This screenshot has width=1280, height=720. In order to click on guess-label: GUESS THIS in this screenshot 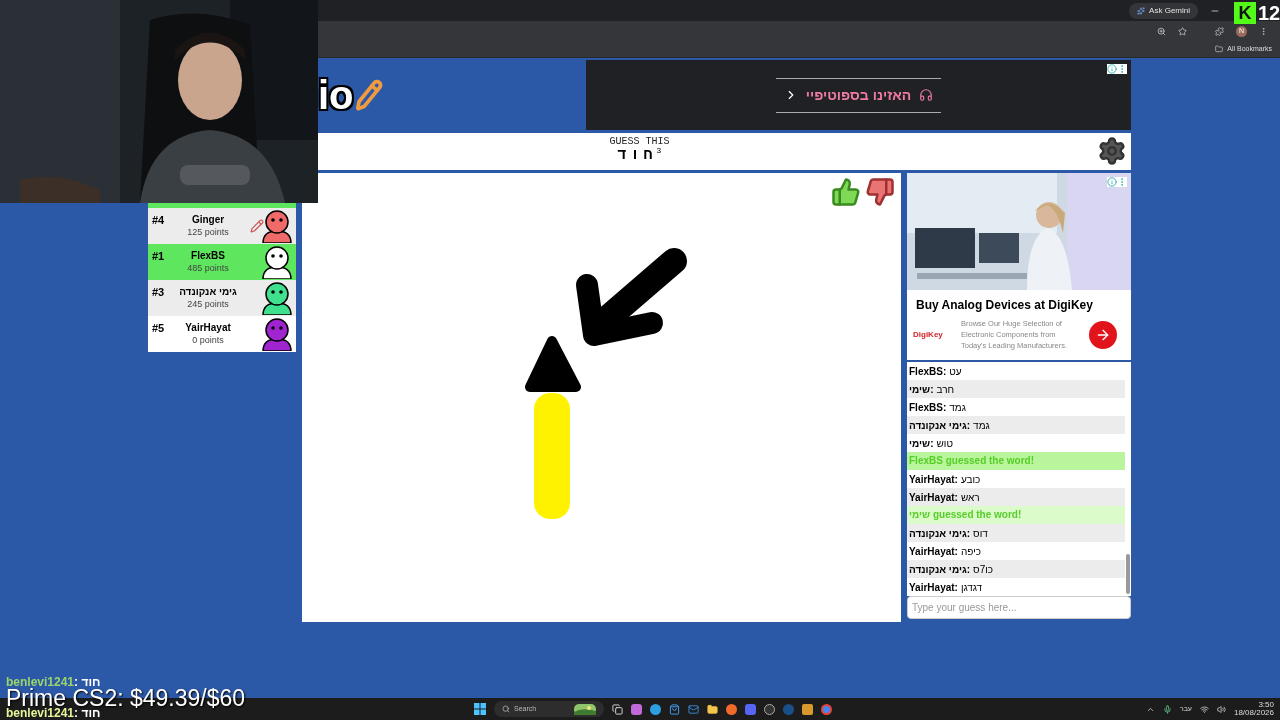, I will do `click(639, 142)`.